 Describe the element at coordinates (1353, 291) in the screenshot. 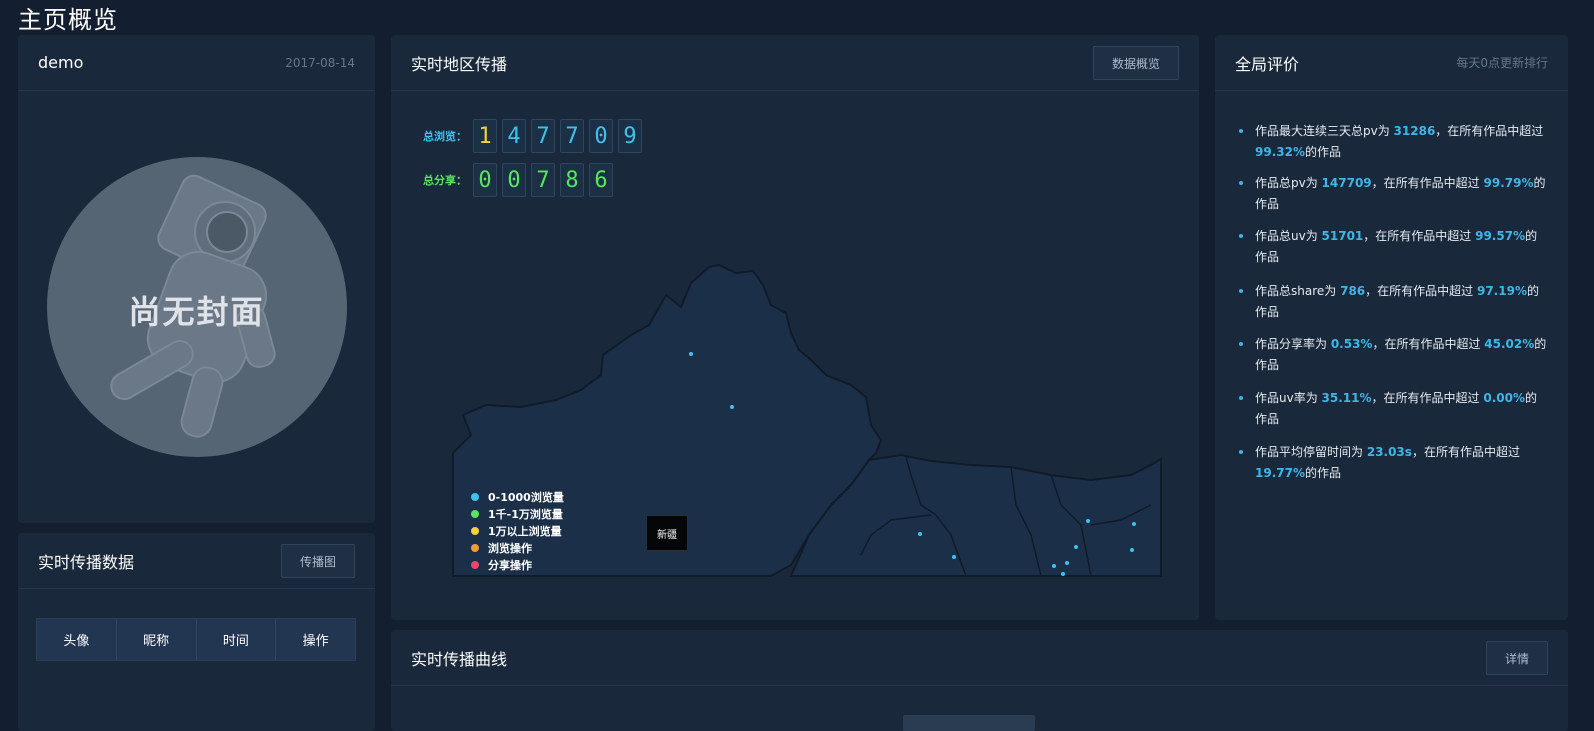

I see `eval-value: 786` at that location.